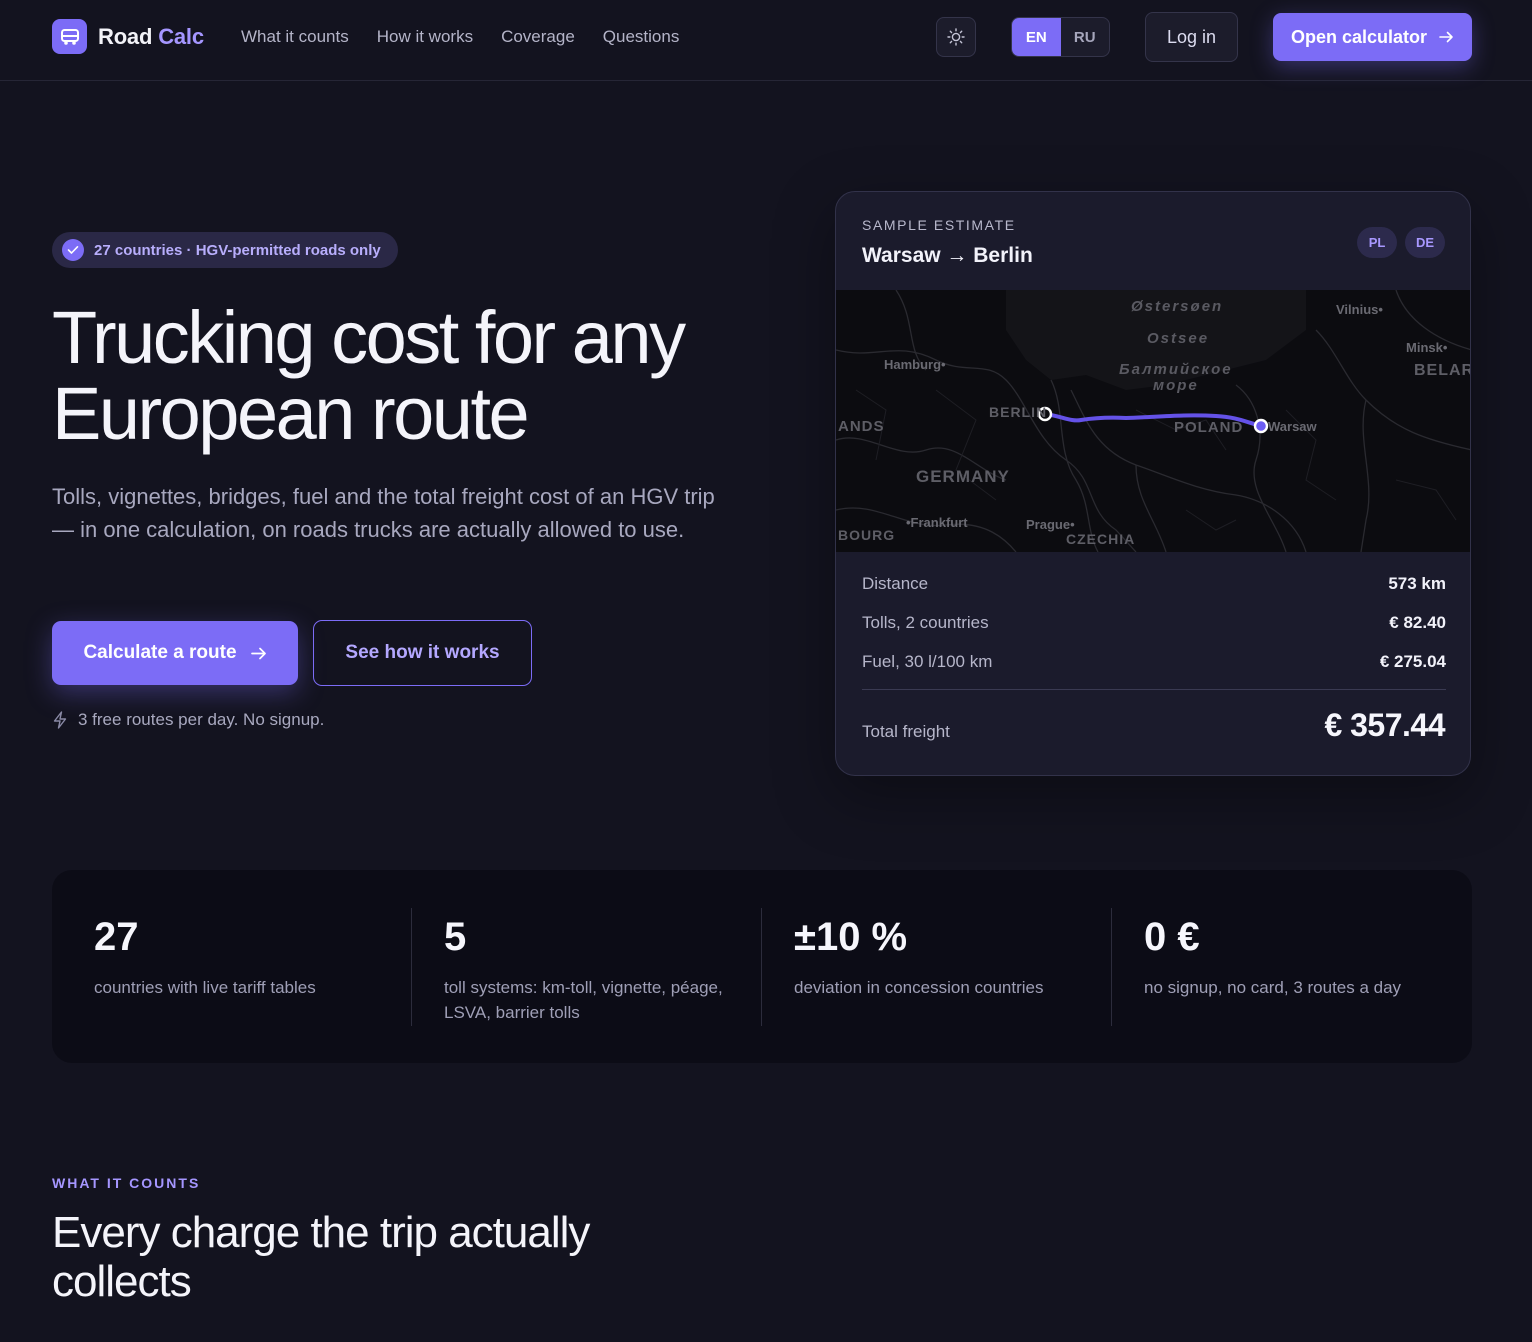 Image resolution: width=1532 pixels, height=1342 pixels. I want to click on coverage-badge: 27 countries · HGV-permitted roads only, so click(225, 250).